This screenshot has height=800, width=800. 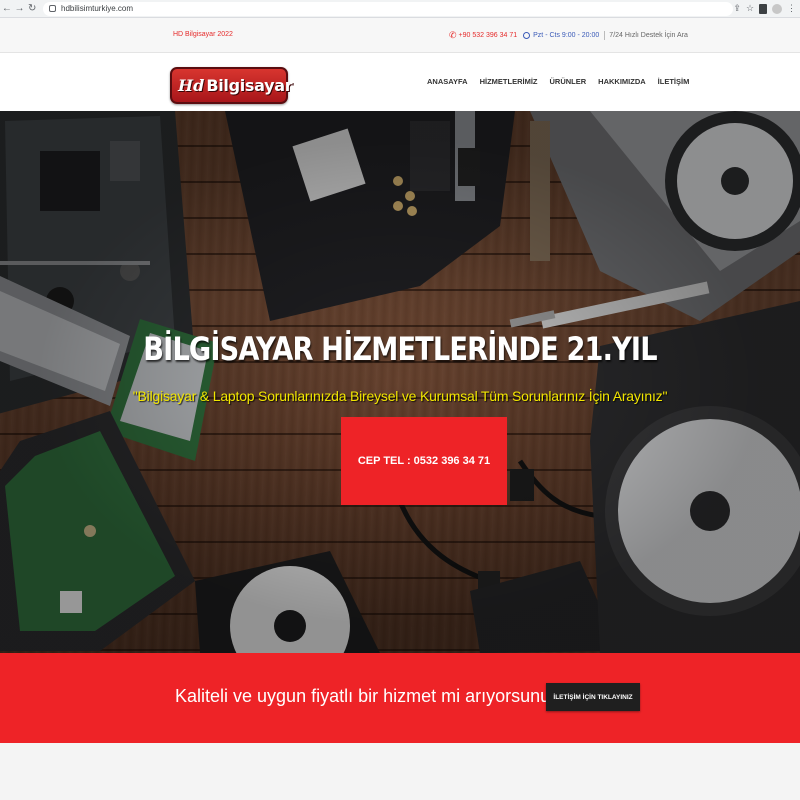 I want to click on menu-item-services: HİZMETLERİMİZ, so click(x=509, y=81).